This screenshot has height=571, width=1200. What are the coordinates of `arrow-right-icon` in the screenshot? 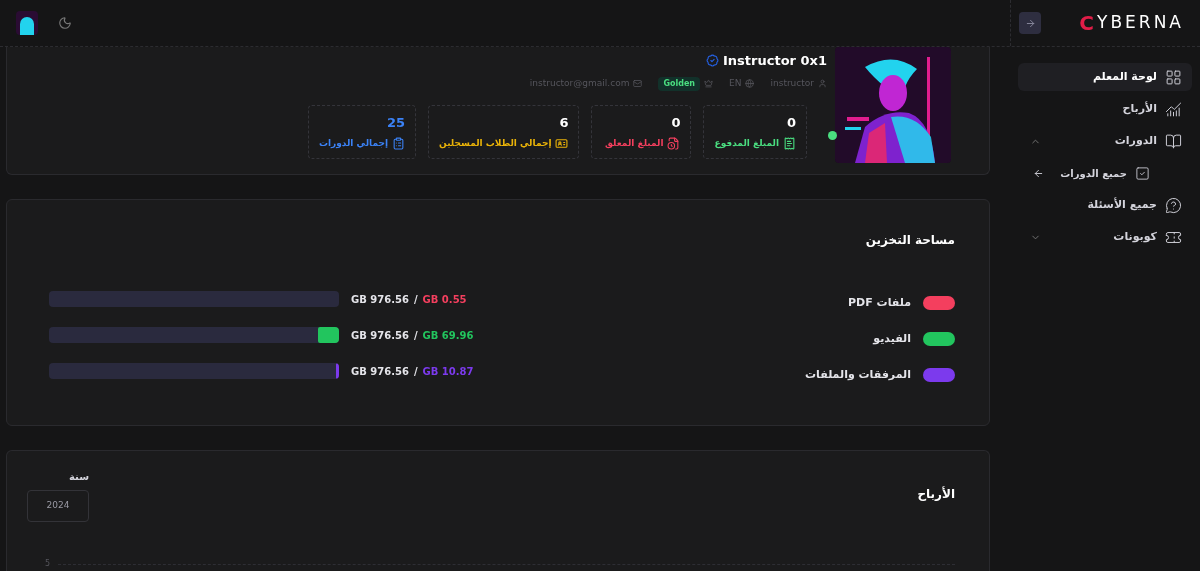 It's located at (1030, 23).